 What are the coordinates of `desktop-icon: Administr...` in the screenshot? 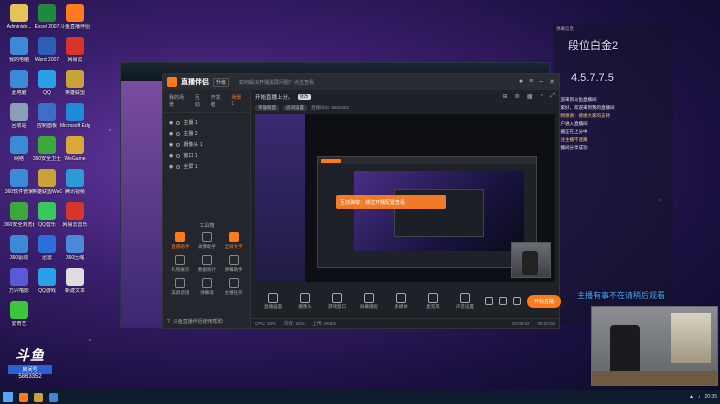 It's located at (19, 17).